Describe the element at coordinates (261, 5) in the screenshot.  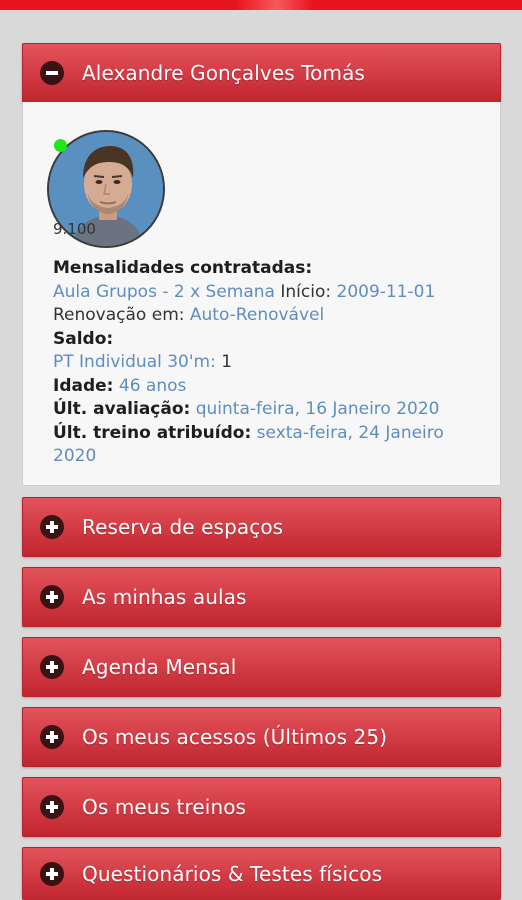
I see `top-accent-bar` at that location.